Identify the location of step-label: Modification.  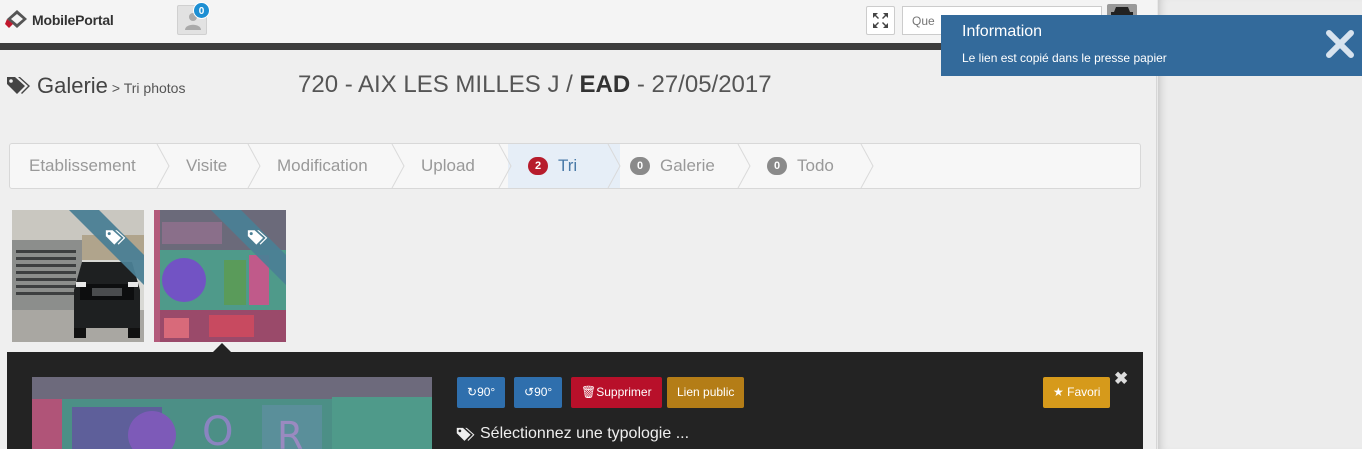
(322, 165).